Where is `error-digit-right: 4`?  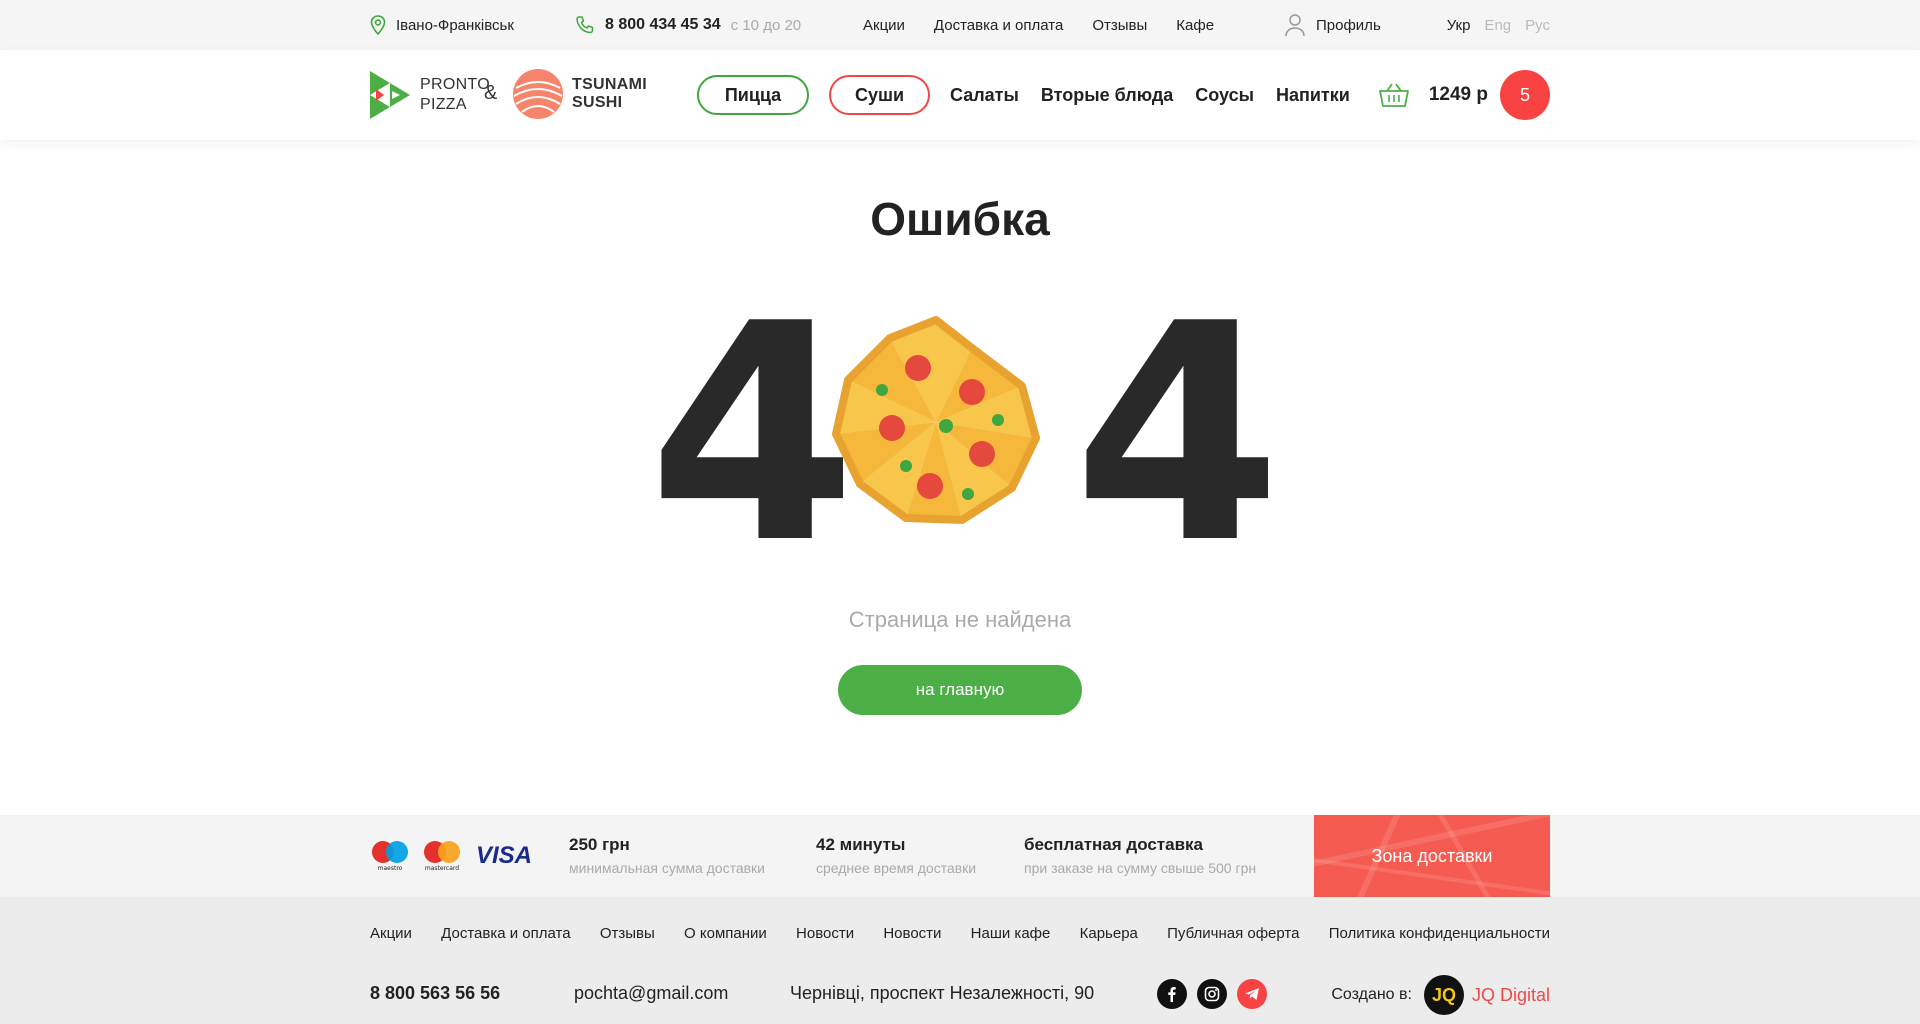 error-digit-right: 4 is located at coordinates (1177, 434).